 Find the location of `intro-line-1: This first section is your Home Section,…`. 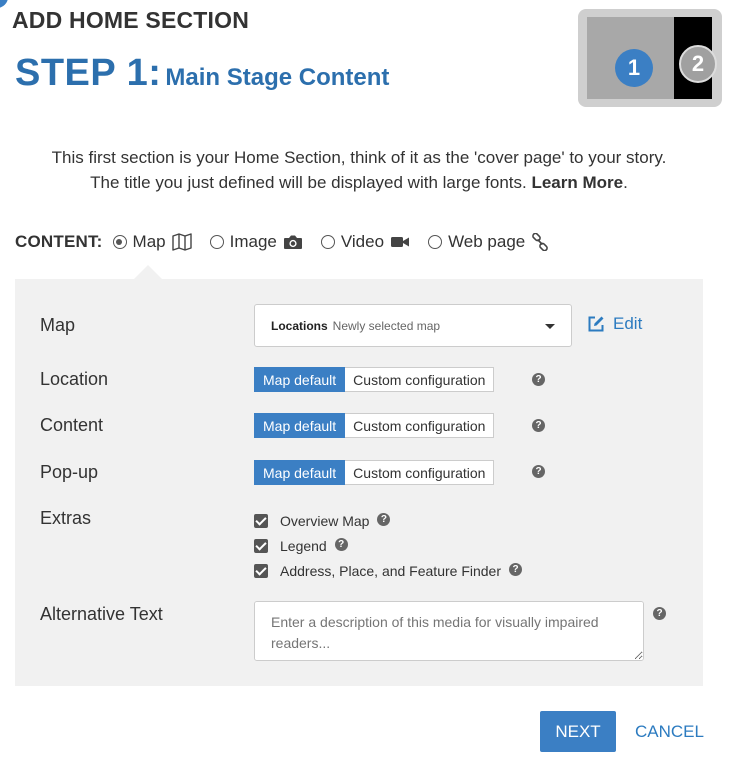

intro-line-1: This first section is your Home Section,… is located at coordinates (359, 157).